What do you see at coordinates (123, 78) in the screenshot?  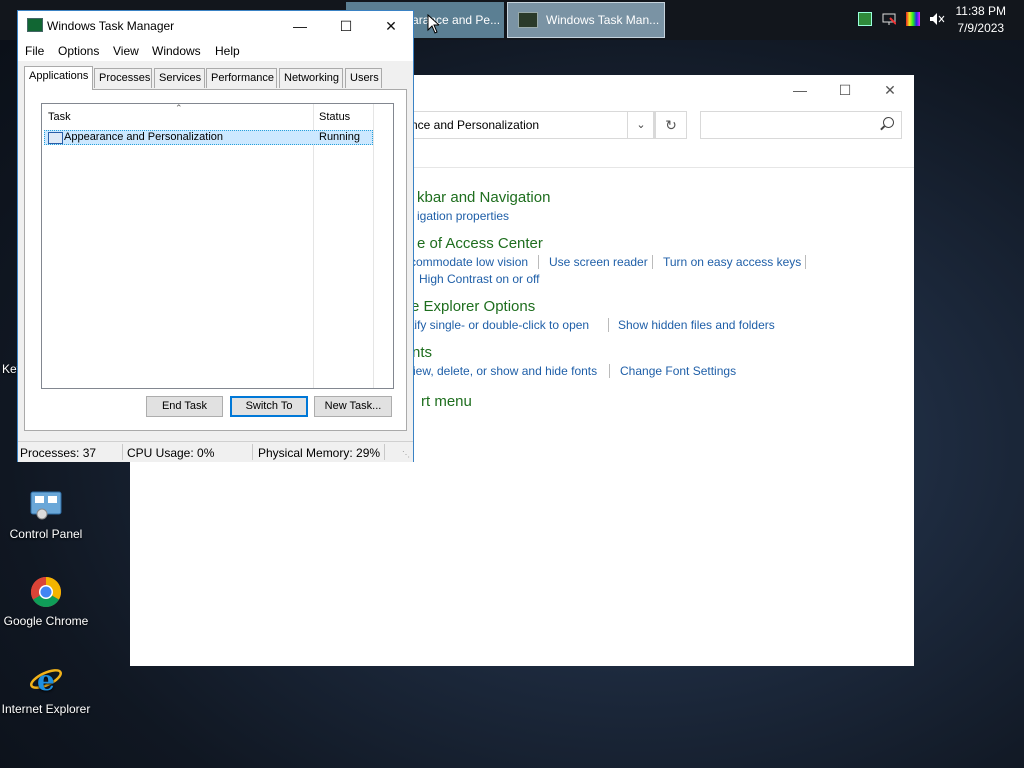 I see `tab-processes: Processes` at bounding box center [123, 78].